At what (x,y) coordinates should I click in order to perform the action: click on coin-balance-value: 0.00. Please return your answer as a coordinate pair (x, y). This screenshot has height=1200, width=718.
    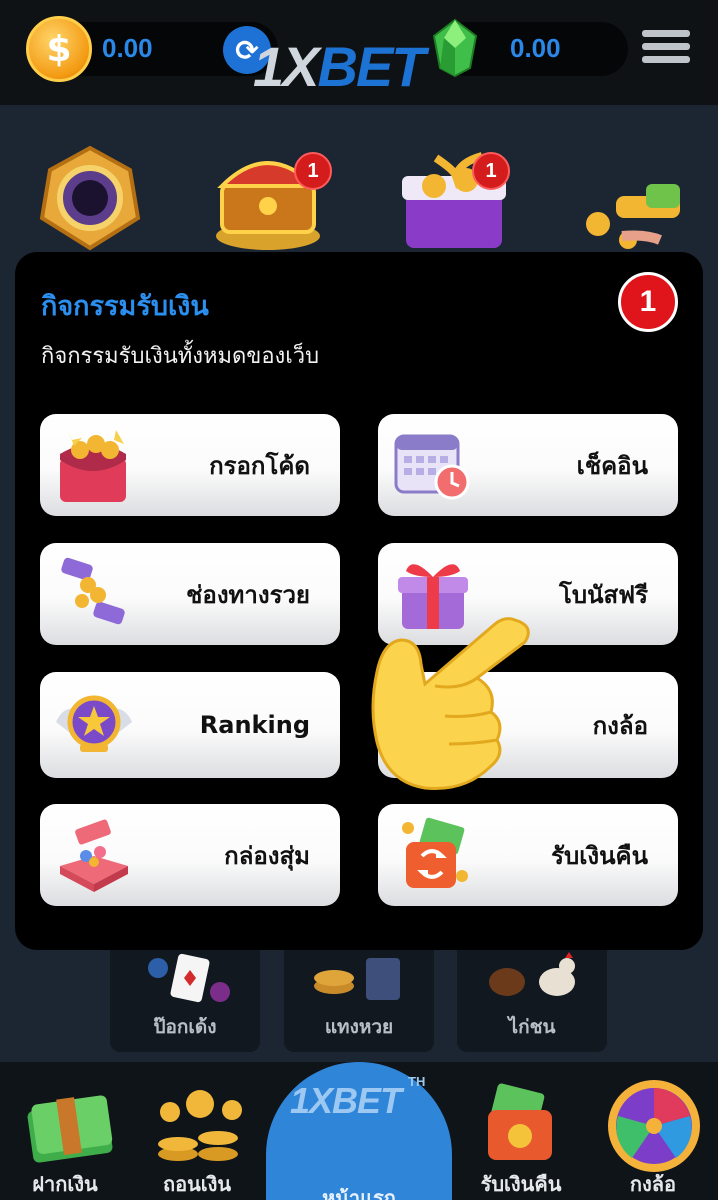
    Looking at the image, I should click on (127, 48).